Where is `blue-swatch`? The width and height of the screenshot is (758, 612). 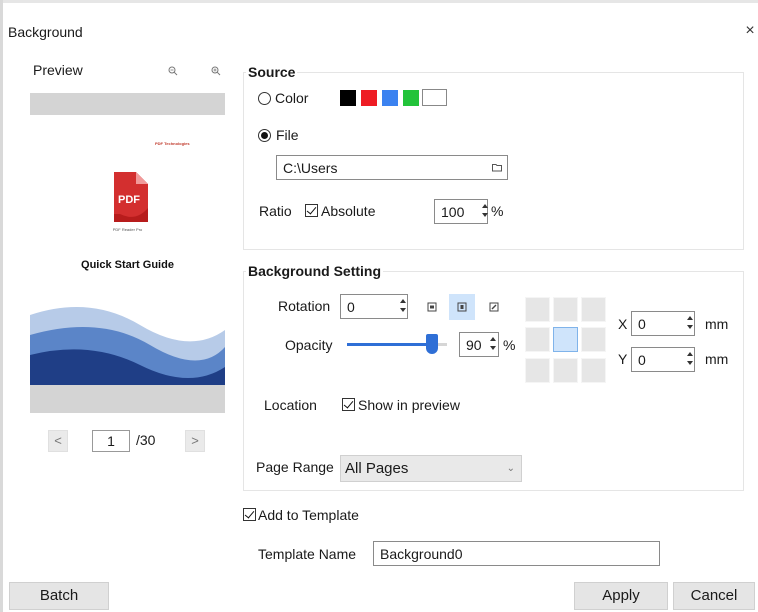
blue-swatch is located at coordinates (390, 98).